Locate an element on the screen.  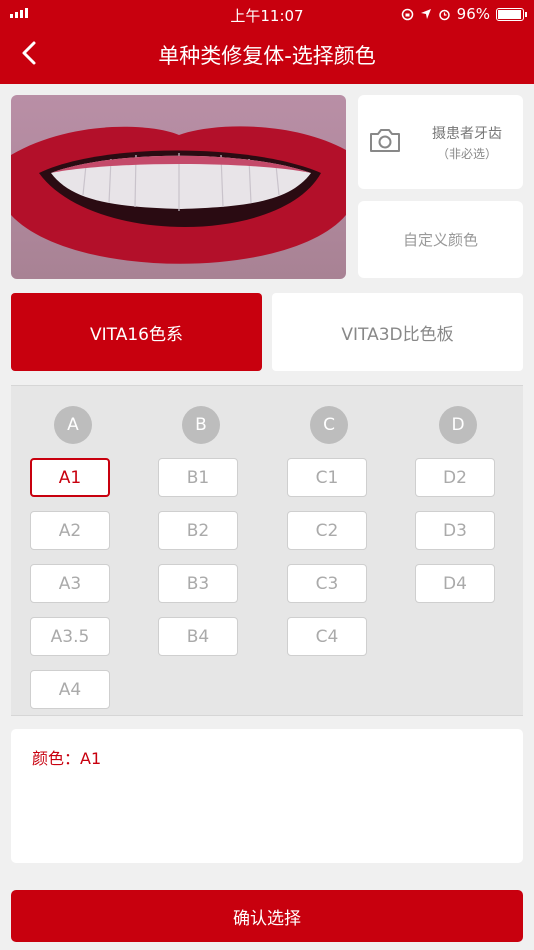
take-photo-label: 摄患者牙齿 is located at coordinates (467, 134).